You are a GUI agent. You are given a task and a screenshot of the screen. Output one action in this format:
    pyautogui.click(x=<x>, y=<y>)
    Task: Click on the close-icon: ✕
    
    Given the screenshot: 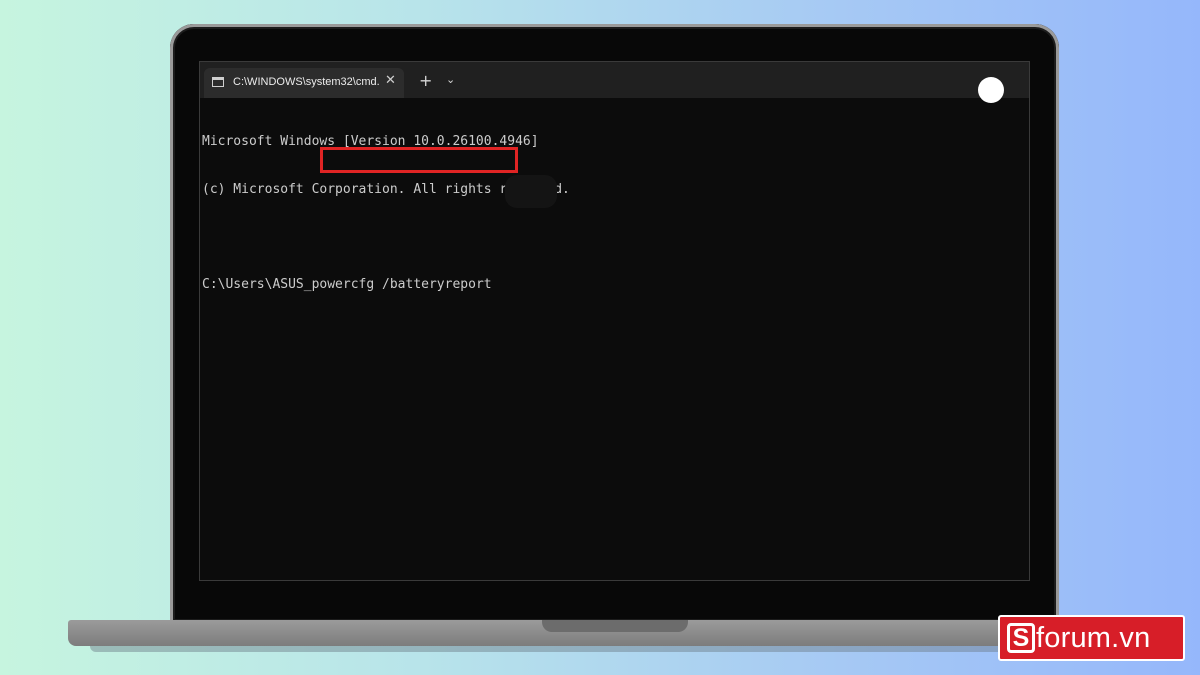 What is the action you would take?
    pyautogui.click(x=390, y=80)
    